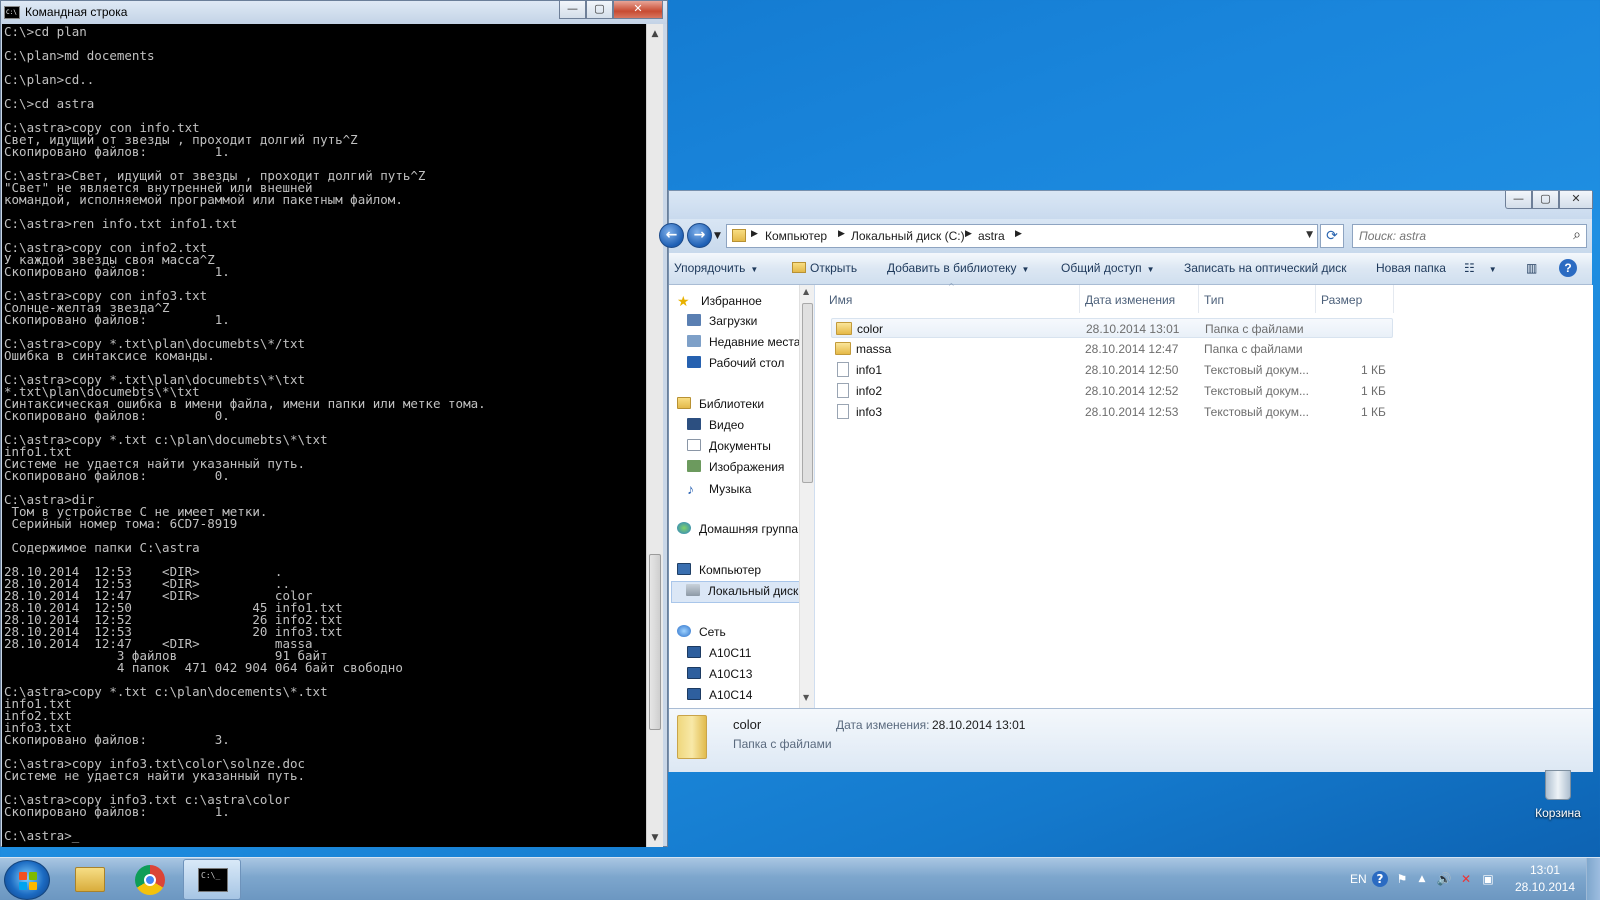 This screenshot has width=1600, height=900. Describe the element at coordinates (715, 425) in the screenshot. I see `nav-video: Видео` at that location.